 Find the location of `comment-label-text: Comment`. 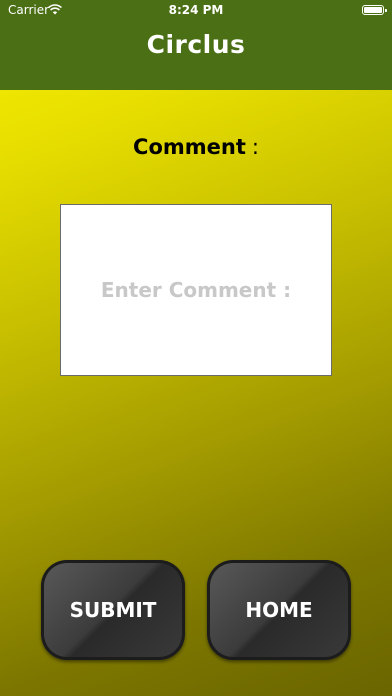

comment-label-text: Comment is located at coordinates (189, 147).